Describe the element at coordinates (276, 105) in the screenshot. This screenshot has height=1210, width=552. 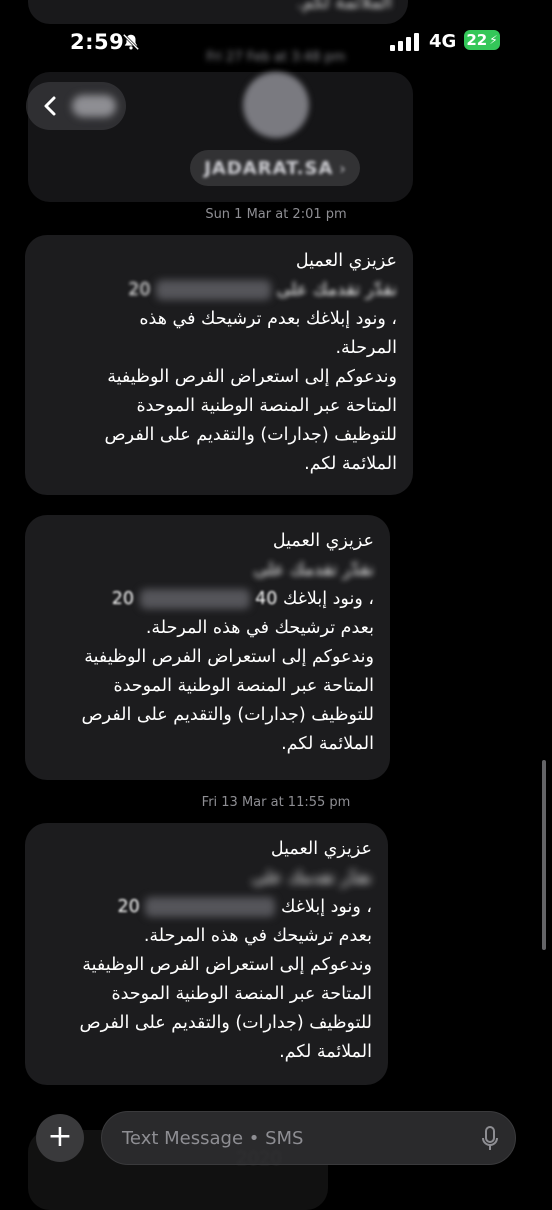
I see `contact-avatar` at that location.